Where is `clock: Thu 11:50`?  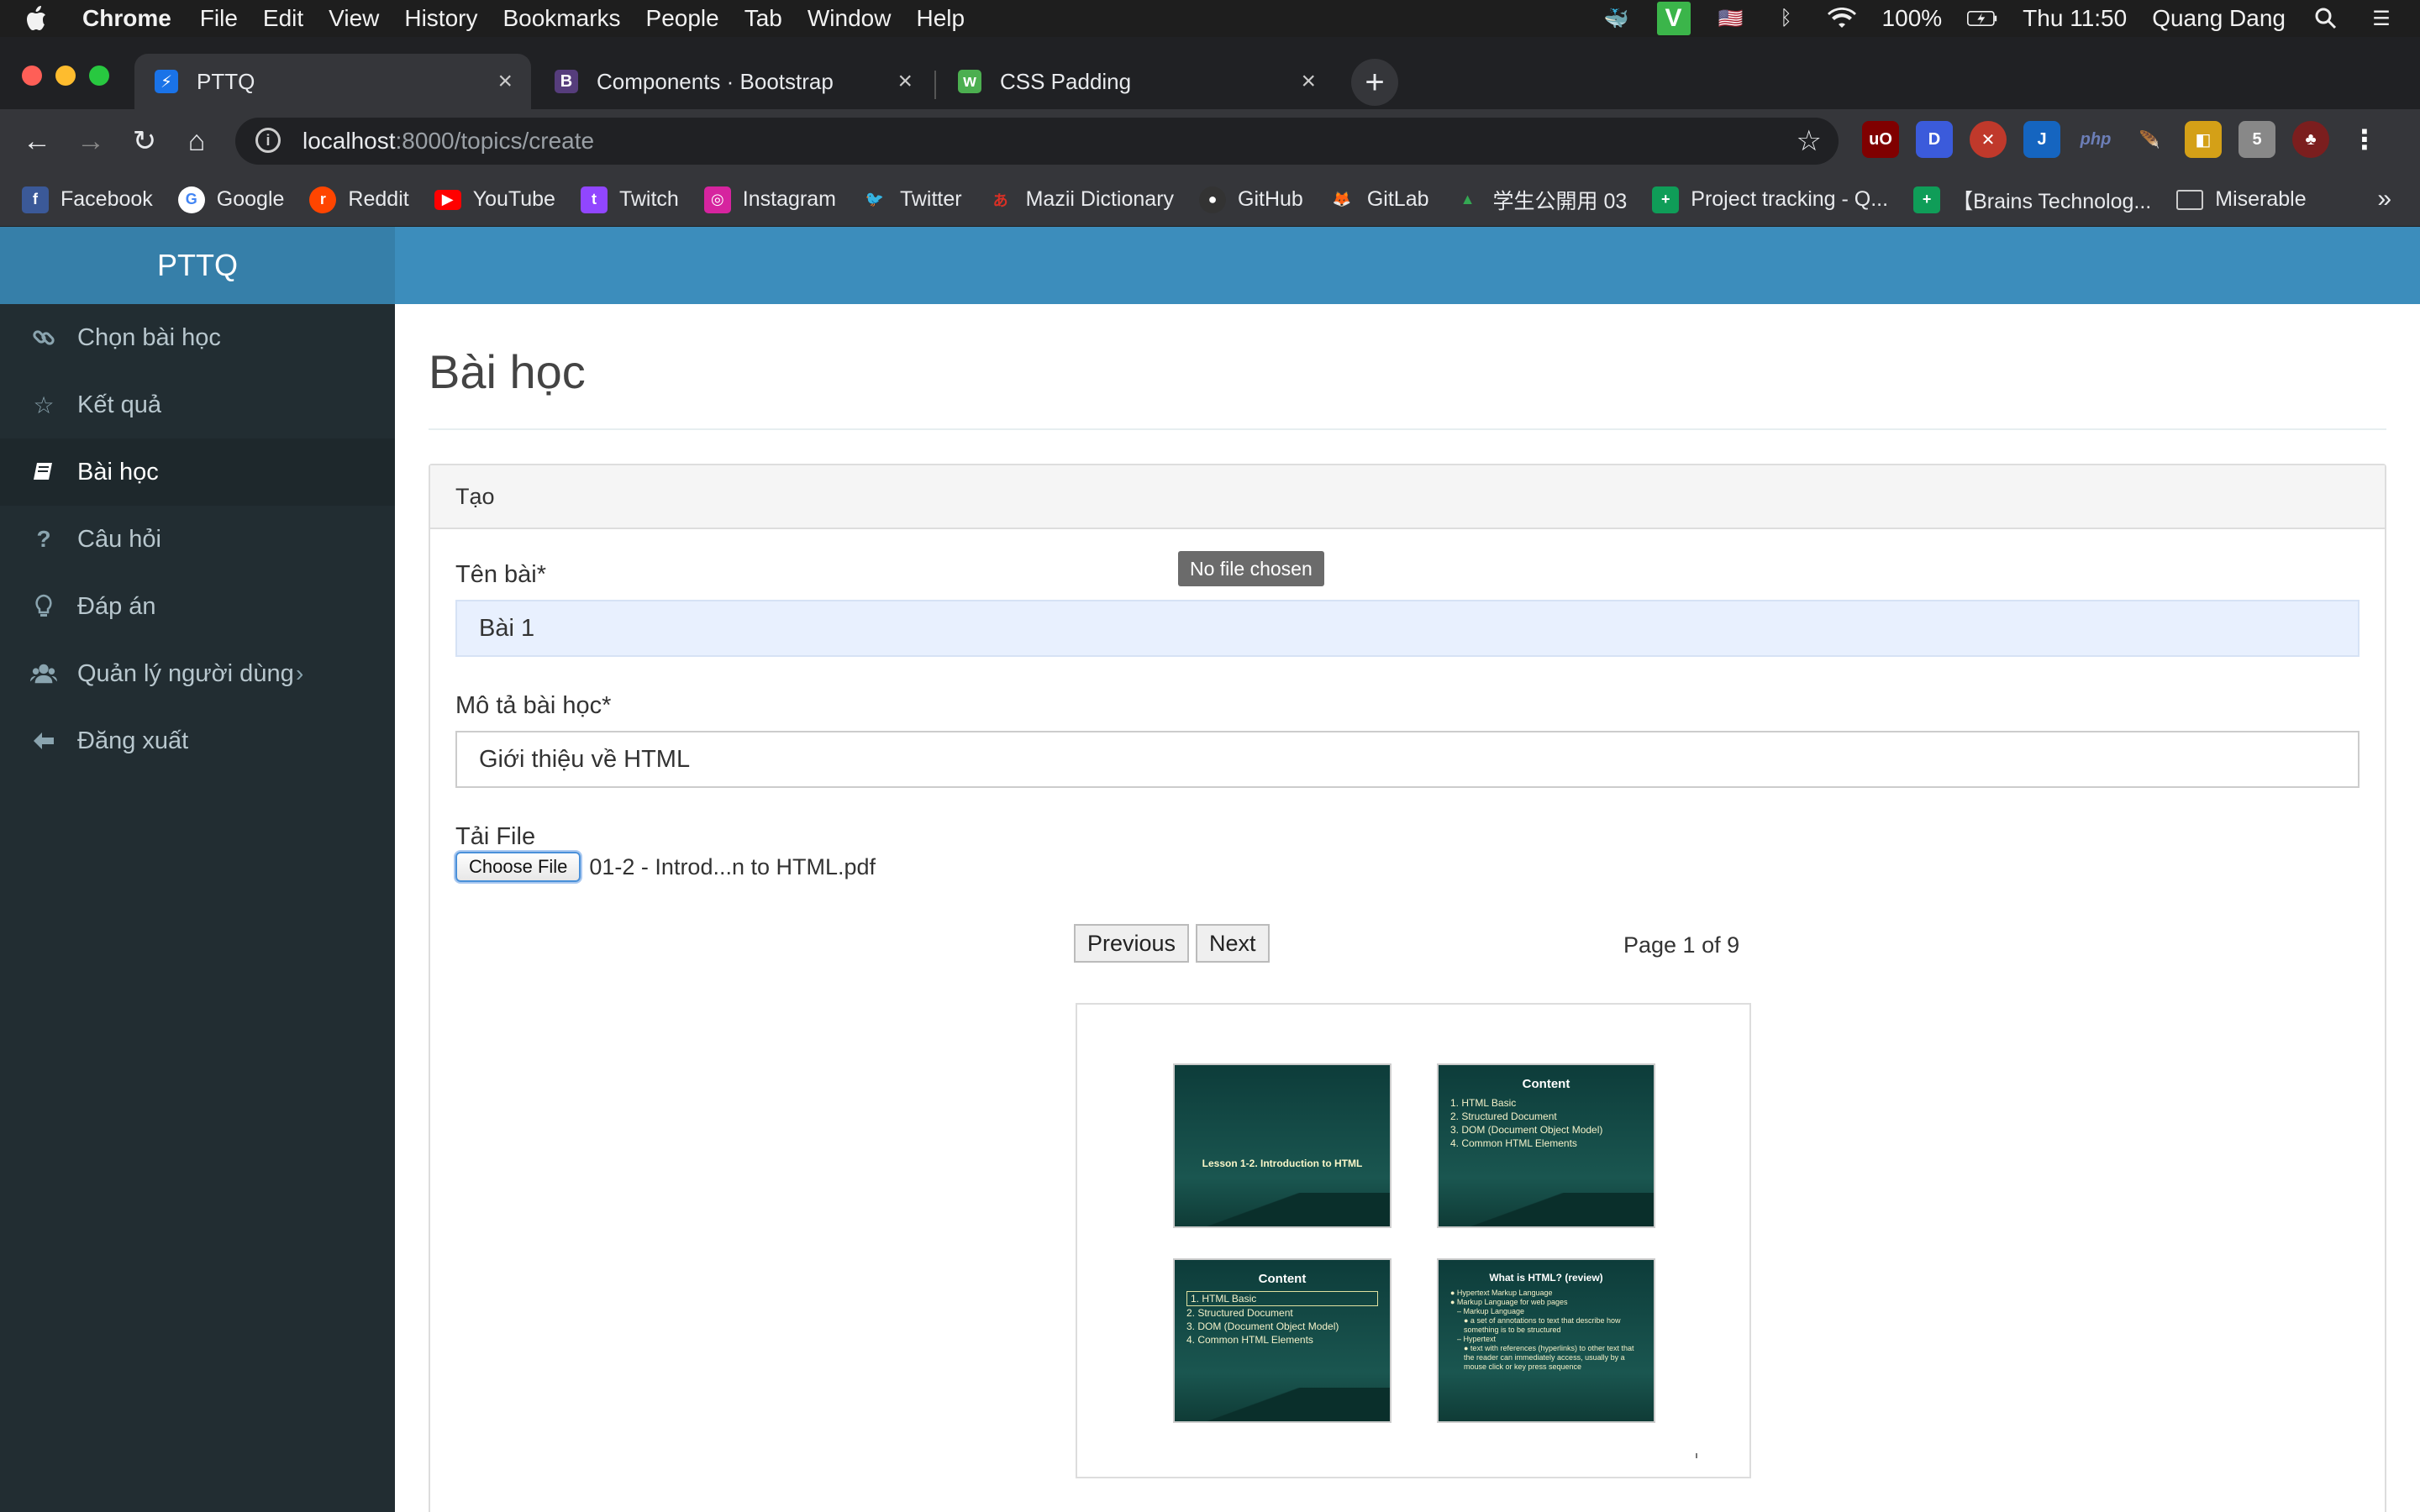 clock: Thu 11:50 is located at coordinates (2075, 18).